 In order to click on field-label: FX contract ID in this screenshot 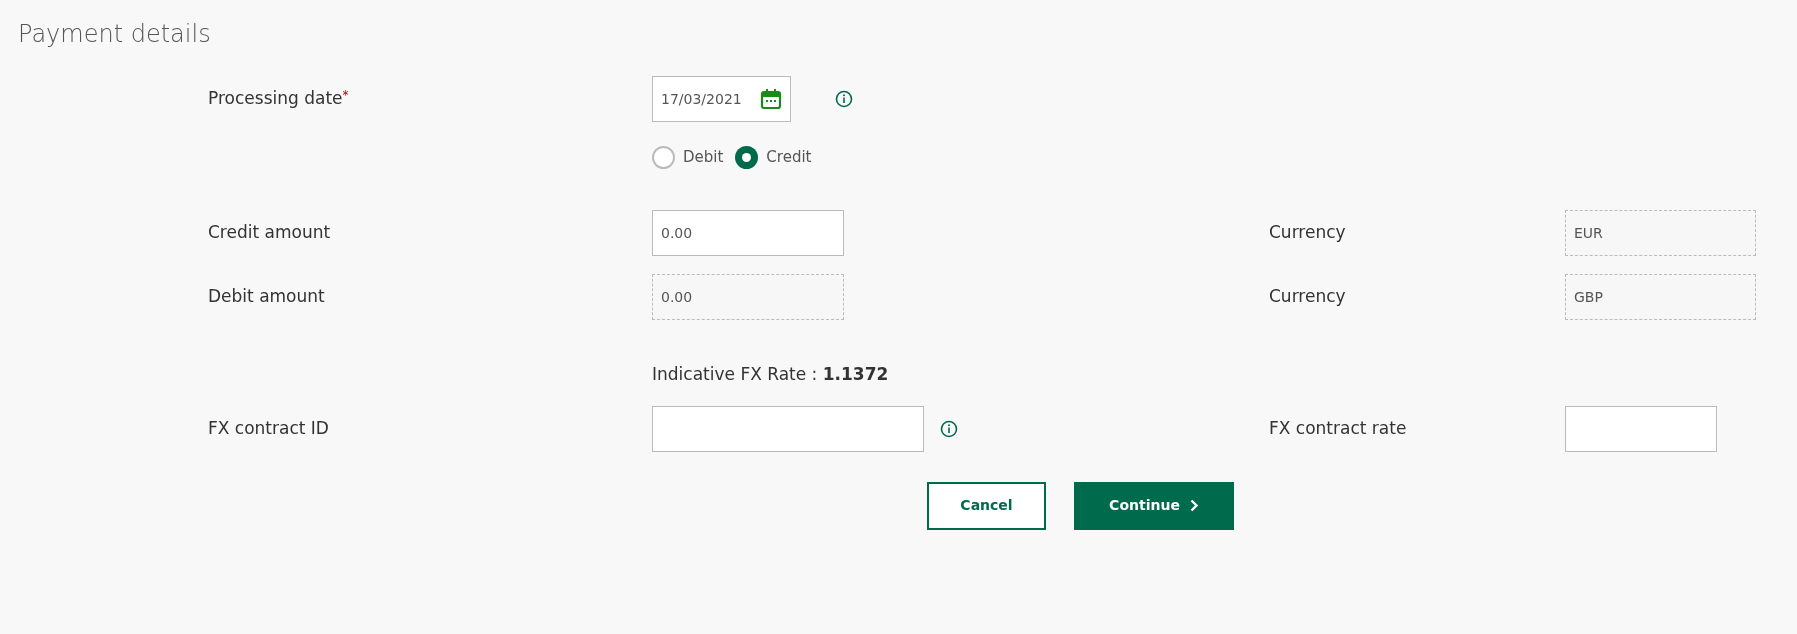, I will do `click(269, 428)`.